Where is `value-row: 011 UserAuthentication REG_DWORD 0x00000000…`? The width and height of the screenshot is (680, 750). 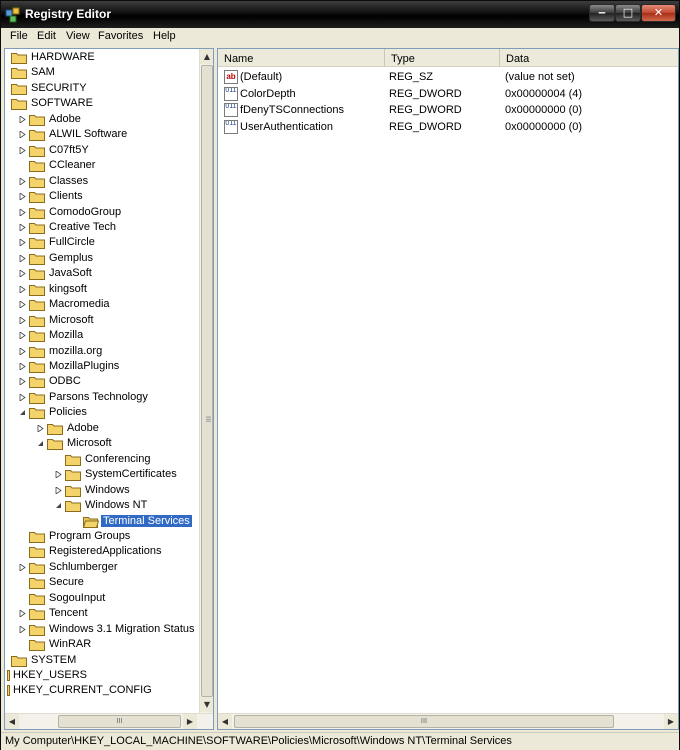 value-row: 011 UserAuthentication REG_DWORD 0x00000000… is located at coordinates (448, 127).